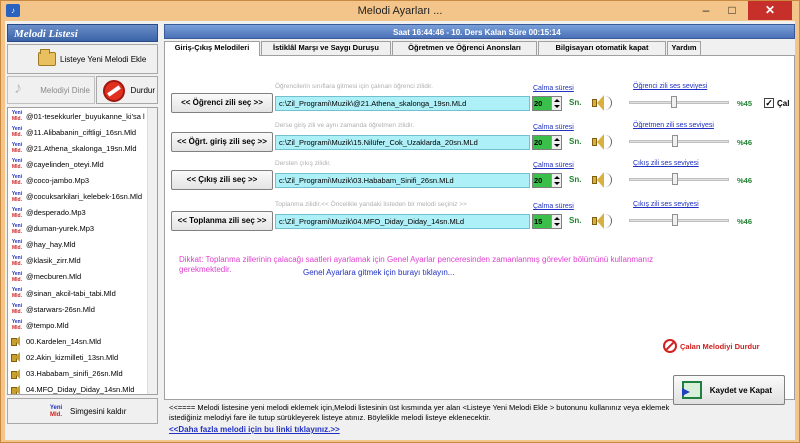 The height and width of the screenshot is (443, 800). I want to click on list-item: 04.MFO_Diday_Diday_14sn.Mld, so click(82, 388).